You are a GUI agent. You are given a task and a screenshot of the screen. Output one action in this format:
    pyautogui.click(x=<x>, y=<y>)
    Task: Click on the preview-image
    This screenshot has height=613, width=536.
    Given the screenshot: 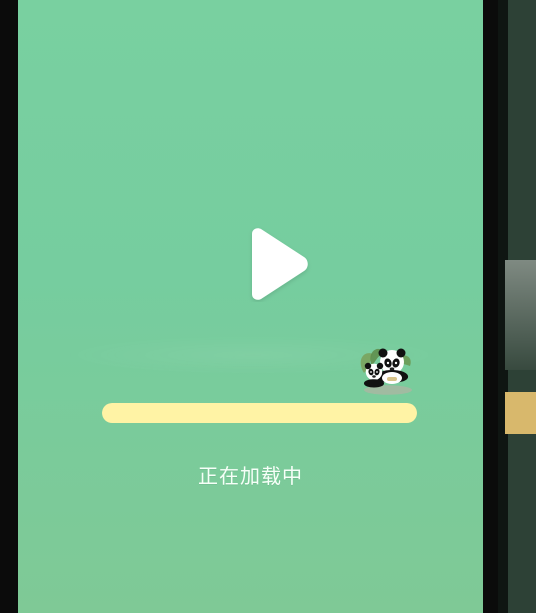 What is the action you would take?
    pyautogui.click(x=520, y=315)
    